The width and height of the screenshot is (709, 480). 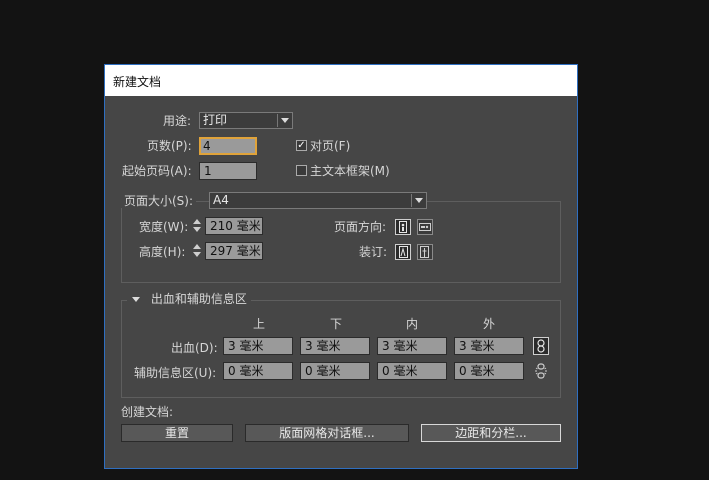 What do you see at coordinates (234, 226) in the screenshot?
I see `width-input: 210 毫米` at bounding box center [234, 226].